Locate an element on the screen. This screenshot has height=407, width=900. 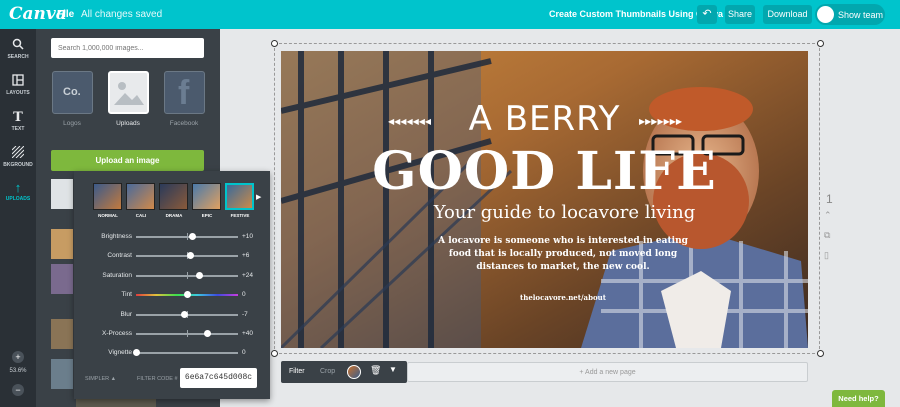
saturation-value: +24 is located at coordinates (248, 275).